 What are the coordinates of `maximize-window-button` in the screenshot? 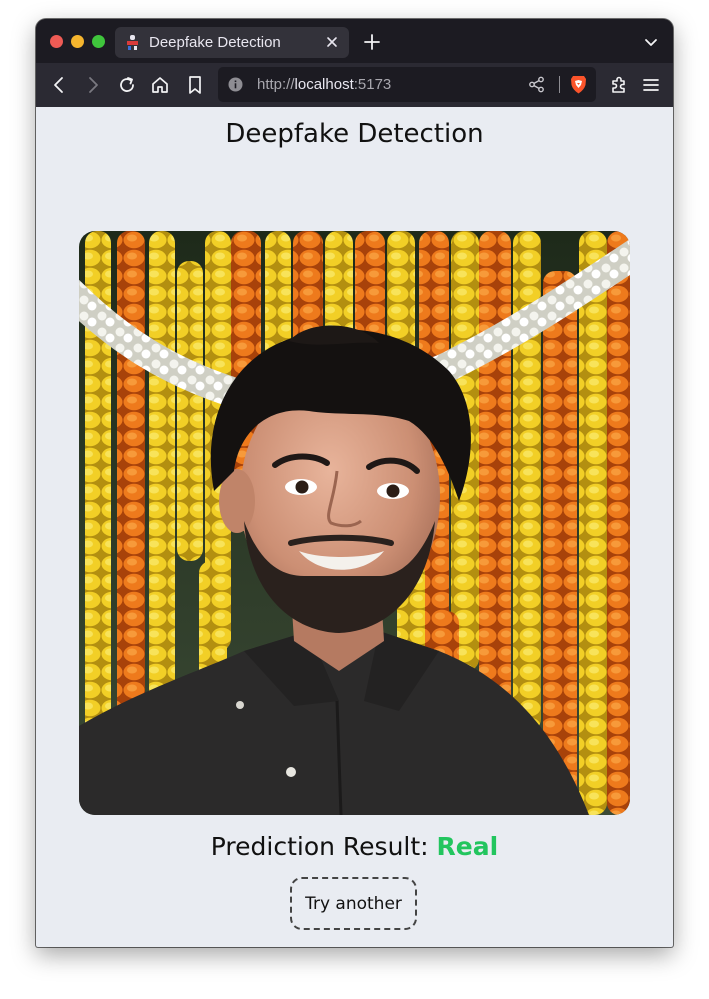 It's located at (98, 41).